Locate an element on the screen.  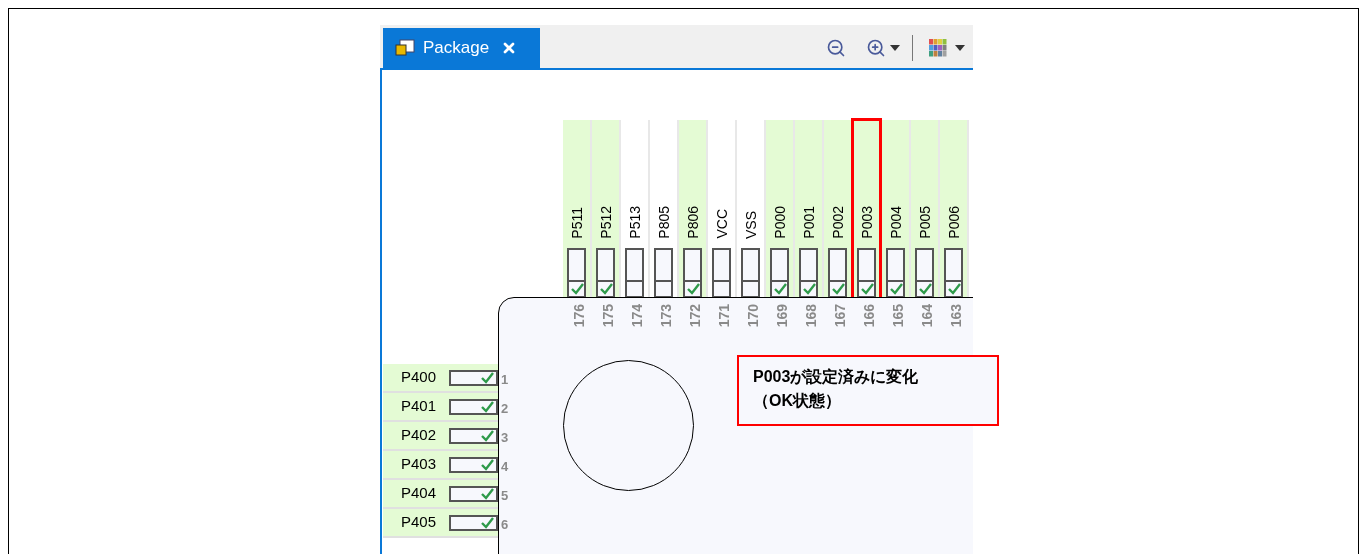
pin-number: 170 is located at coordinates (752, 316).